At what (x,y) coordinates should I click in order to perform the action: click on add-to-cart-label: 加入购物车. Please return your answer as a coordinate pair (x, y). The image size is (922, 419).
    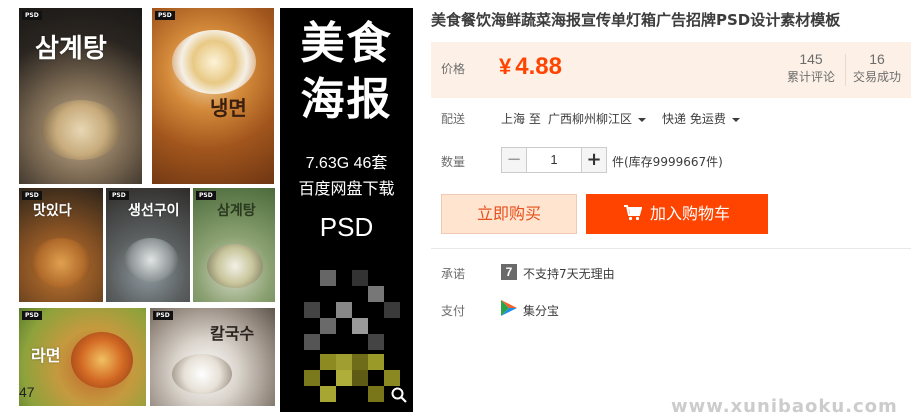
    Looking at the image, I should click on (689, 213).